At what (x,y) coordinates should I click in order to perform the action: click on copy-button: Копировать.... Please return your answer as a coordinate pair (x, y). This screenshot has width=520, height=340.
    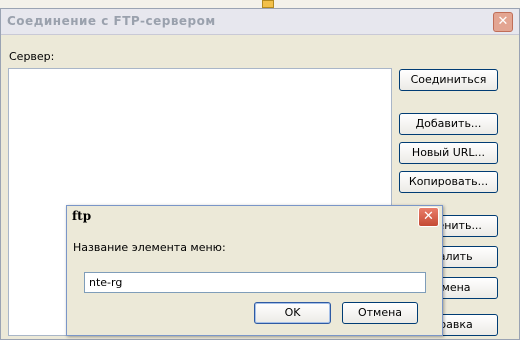
    Looking at the image, I should click on (448, 182).